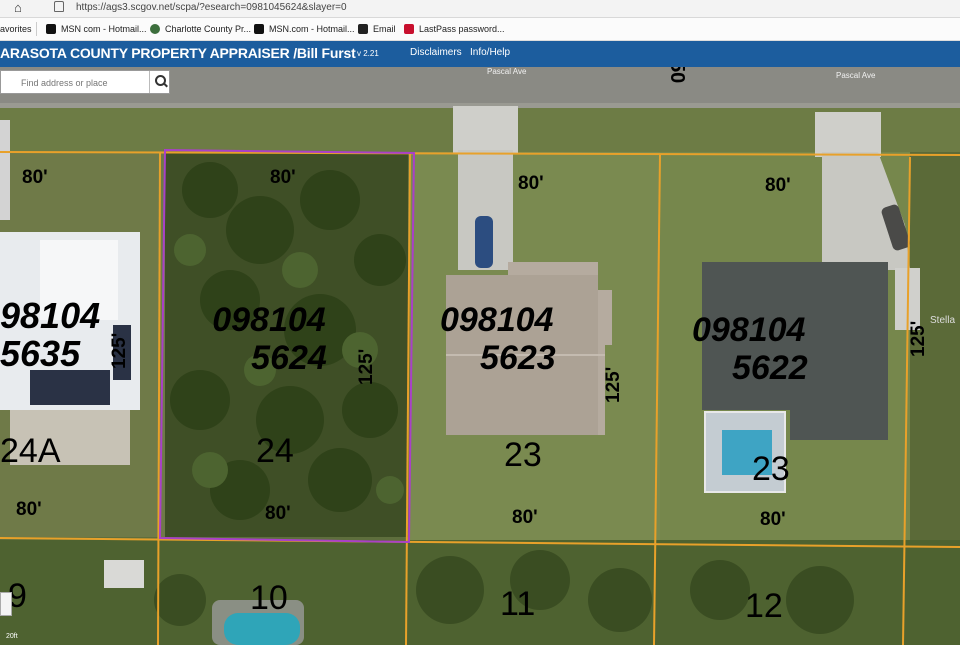 The width and height of the screenshot is (960, 645). I want to click on lot-label: 24, so click(275, 451).